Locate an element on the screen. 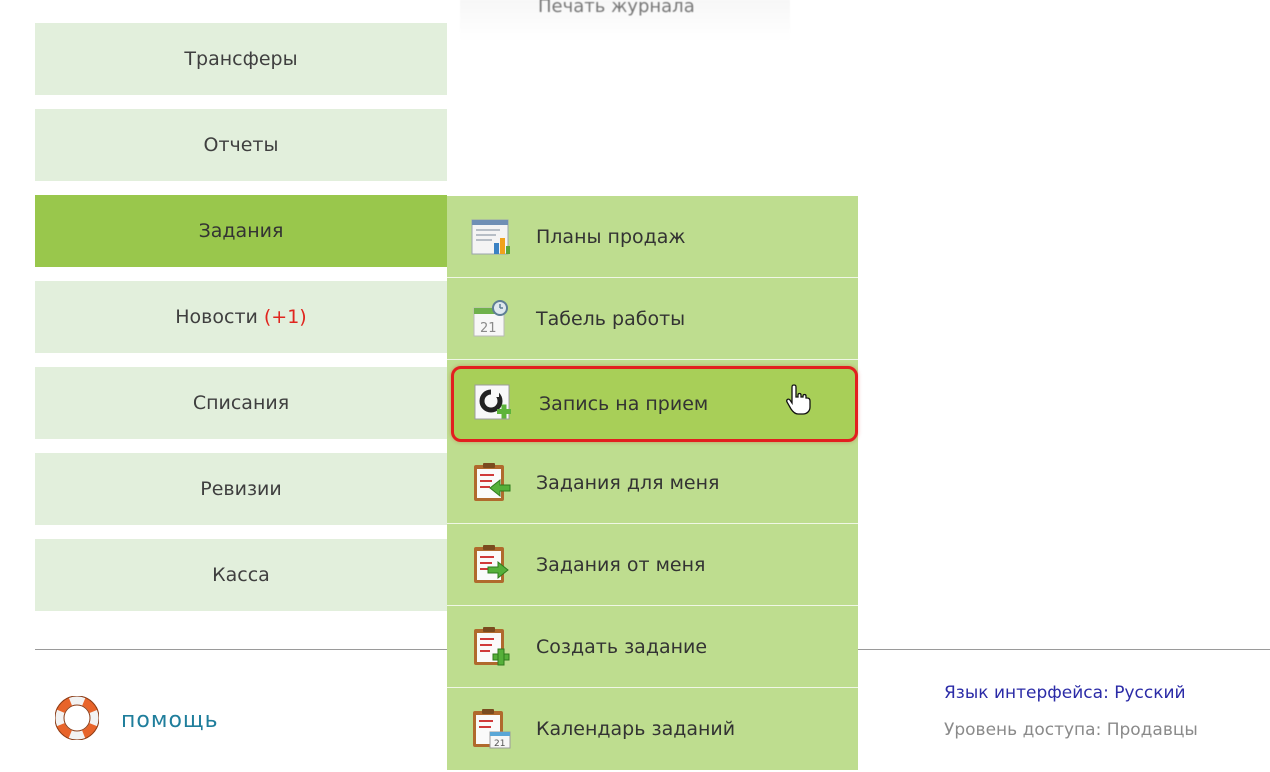 The width and height of the screenshot is (1270, 772). nav-item-write-offs: Списания is located at coordinates (241, 403).